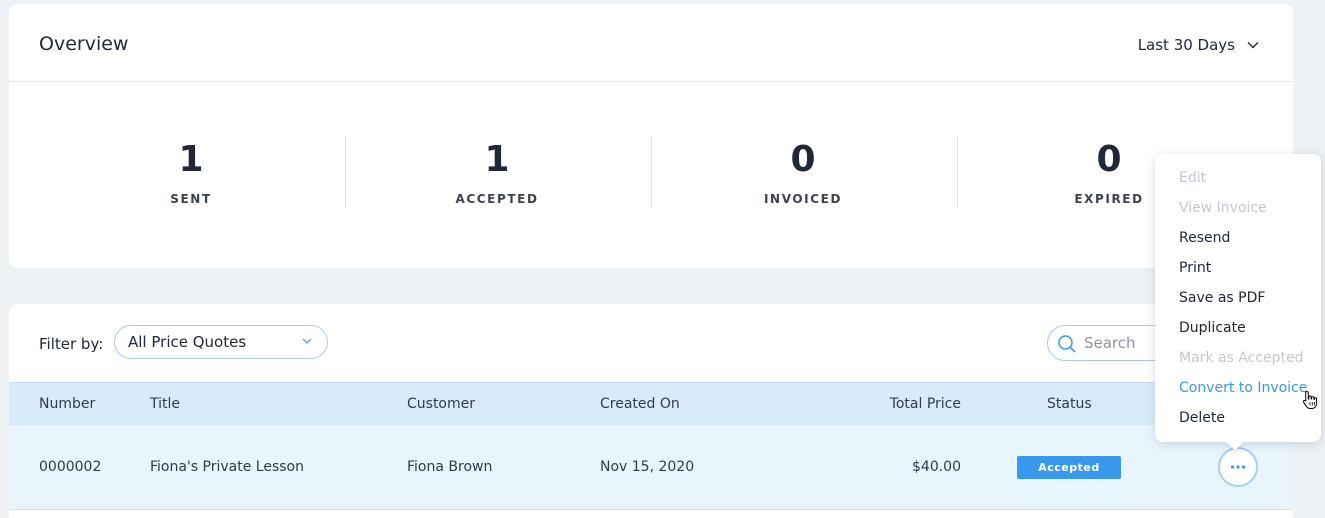  I want to click on menu-item-print: Print, so click(1195, 268).